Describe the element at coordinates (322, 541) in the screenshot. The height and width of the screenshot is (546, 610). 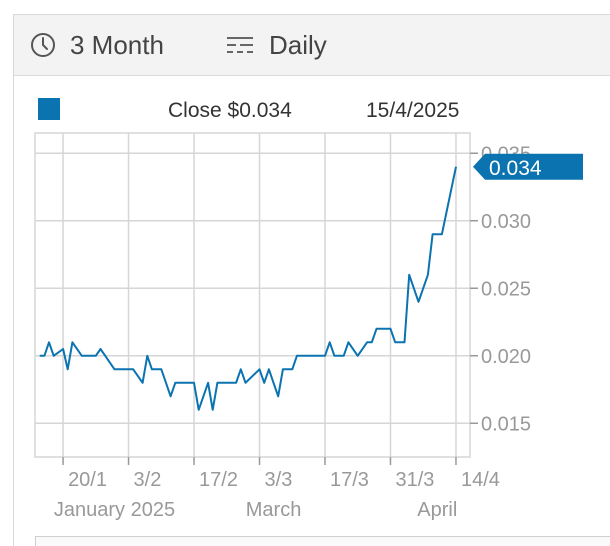
I see `lower-panel` at that location.